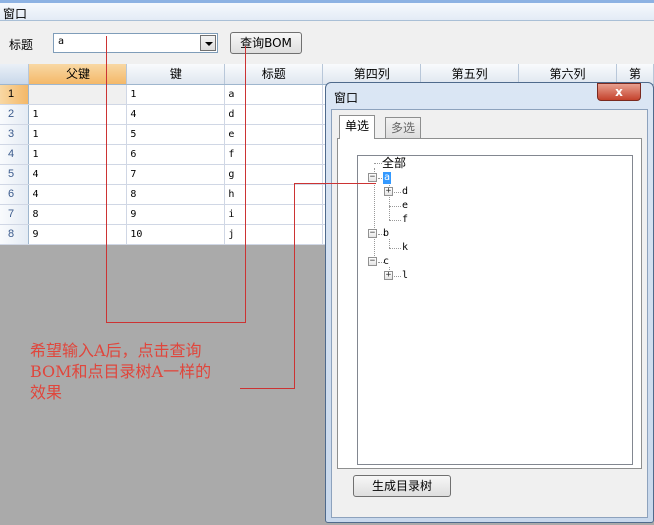 This screenshot has width=654, height=525. Describe the element at coordinates (21, 45) in the screenshot. I see `title-label: 标题` at that location.